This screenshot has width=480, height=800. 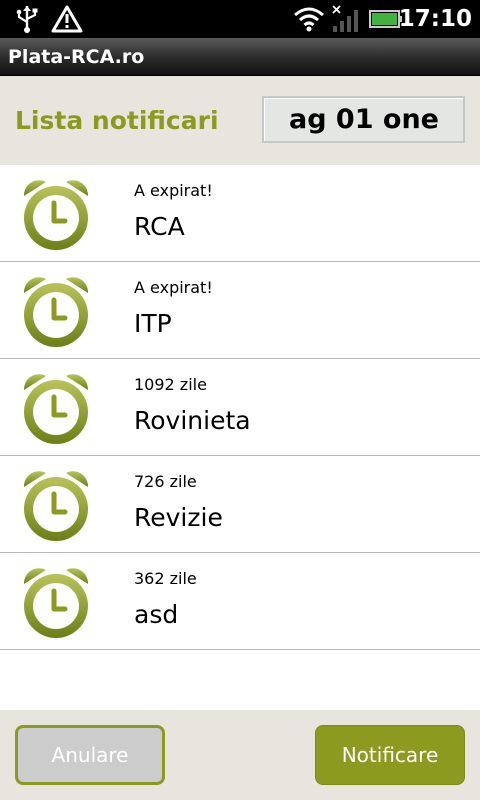 What do you see at coordinates (240, 504) in the screenshot?
I see `list-item: 726 zile Revizie` at bounding box center [240, 504].